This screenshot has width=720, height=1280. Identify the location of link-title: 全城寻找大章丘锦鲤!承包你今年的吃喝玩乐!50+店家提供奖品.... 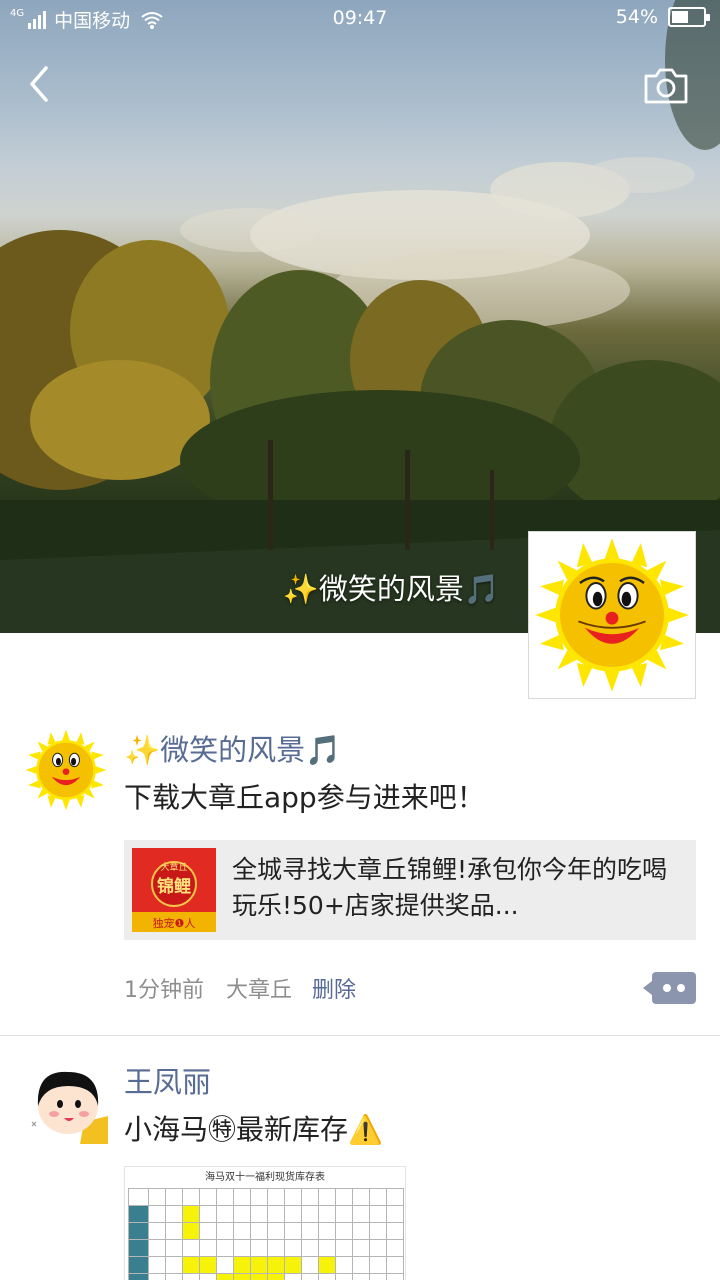
(450, 887).